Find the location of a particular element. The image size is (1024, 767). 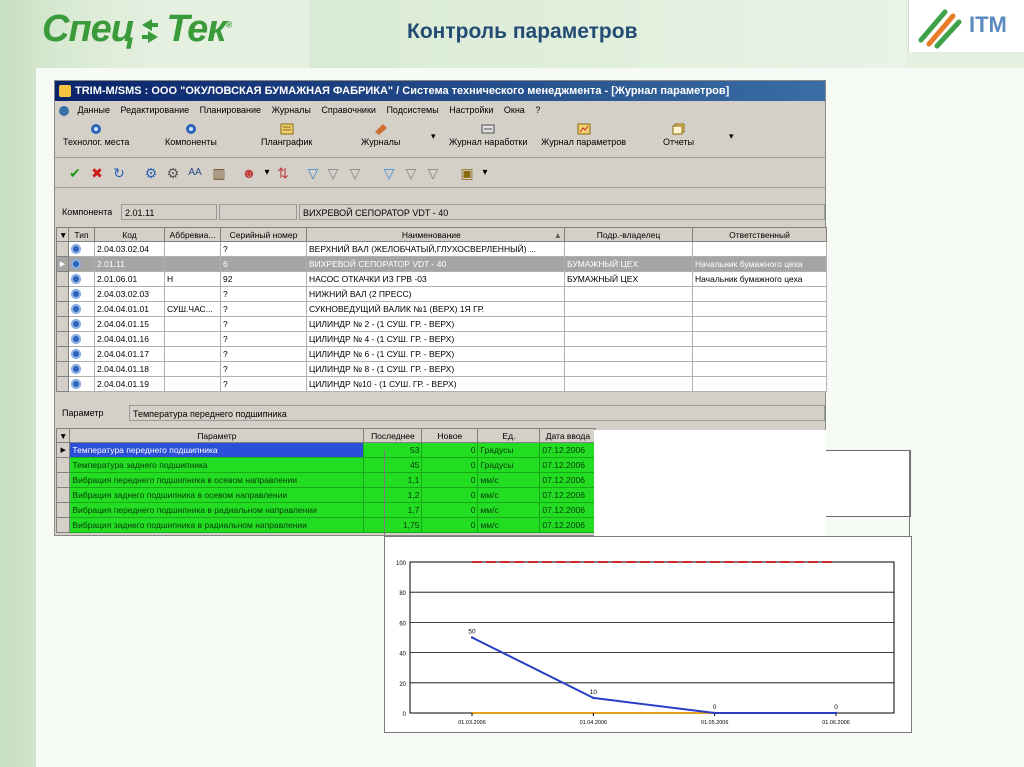

cell-name: НИЖНИЙ ВАЛ (2 ПРЕСС) is located at coordinates (435, 294).